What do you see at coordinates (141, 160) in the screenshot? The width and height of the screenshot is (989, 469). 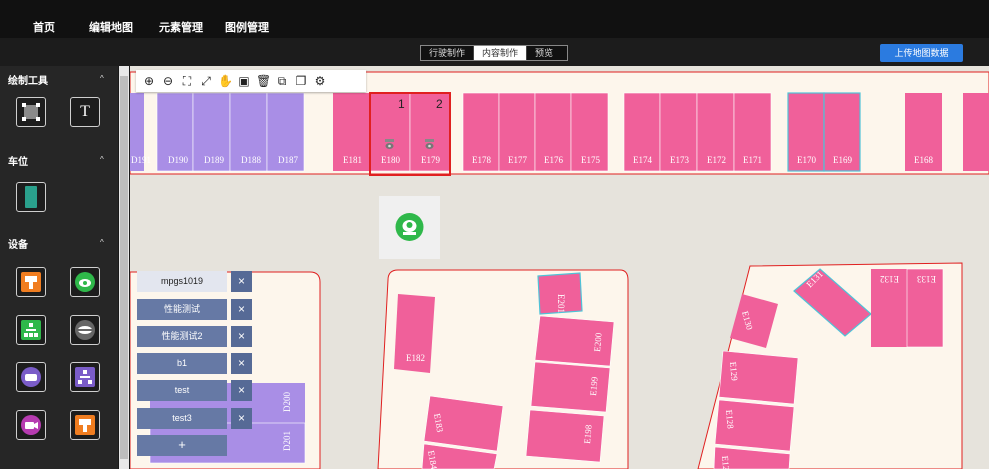 I see `slot-label: D191` at bounding box center [141, 160].